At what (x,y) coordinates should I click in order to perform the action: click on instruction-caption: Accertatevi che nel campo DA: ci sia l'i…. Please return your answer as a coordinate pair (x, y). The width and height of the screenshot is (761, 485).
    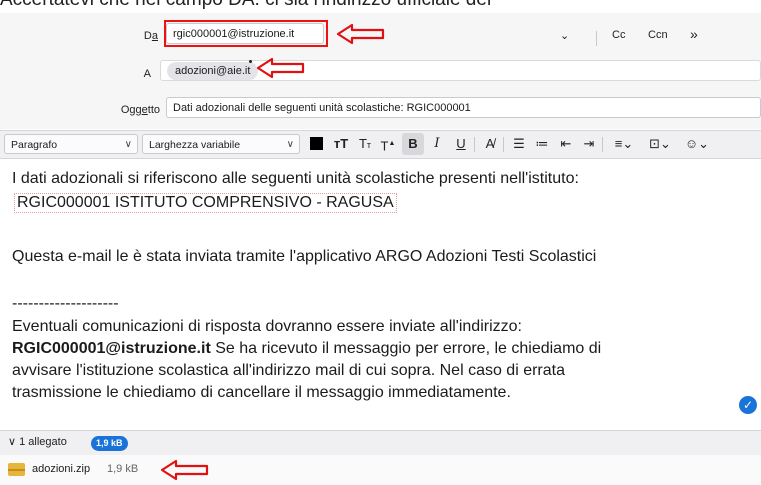
    Looking at the image, I should click on (380, 5).